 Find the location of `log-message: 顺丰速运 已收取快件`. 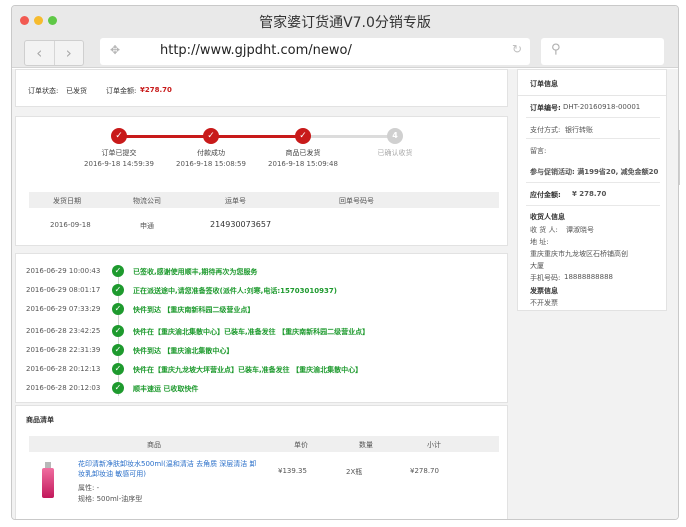

log-message: 顺丰速运 已收取快件 is located at coordinates (166, 389).